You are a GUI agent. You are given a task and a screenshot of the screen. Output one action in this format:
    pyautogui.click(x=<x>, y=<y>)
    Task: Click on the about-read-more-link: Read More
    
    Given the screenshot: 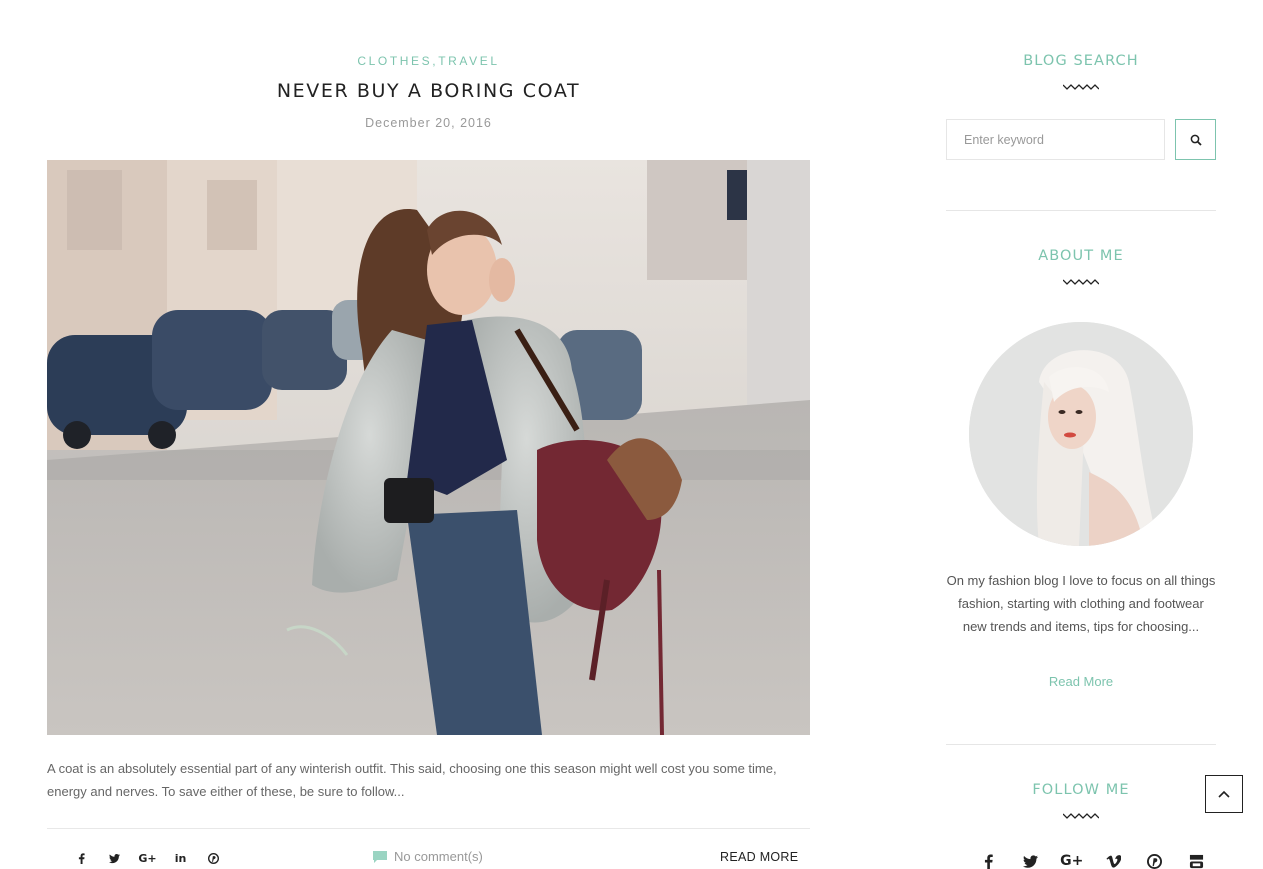 What is the action you would take?
    pyautogui.click(x=1081, y=681)
    